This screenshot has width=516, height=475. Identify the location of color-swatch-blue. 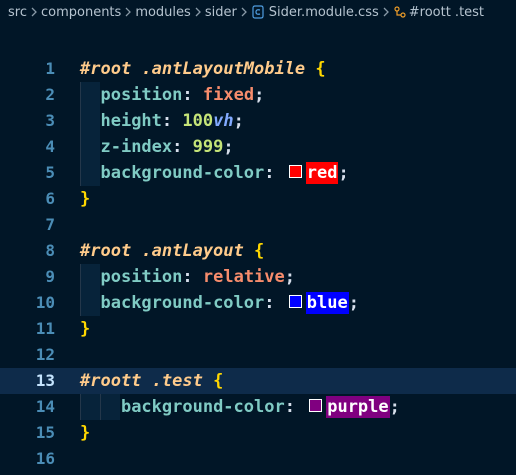
(295, 301).